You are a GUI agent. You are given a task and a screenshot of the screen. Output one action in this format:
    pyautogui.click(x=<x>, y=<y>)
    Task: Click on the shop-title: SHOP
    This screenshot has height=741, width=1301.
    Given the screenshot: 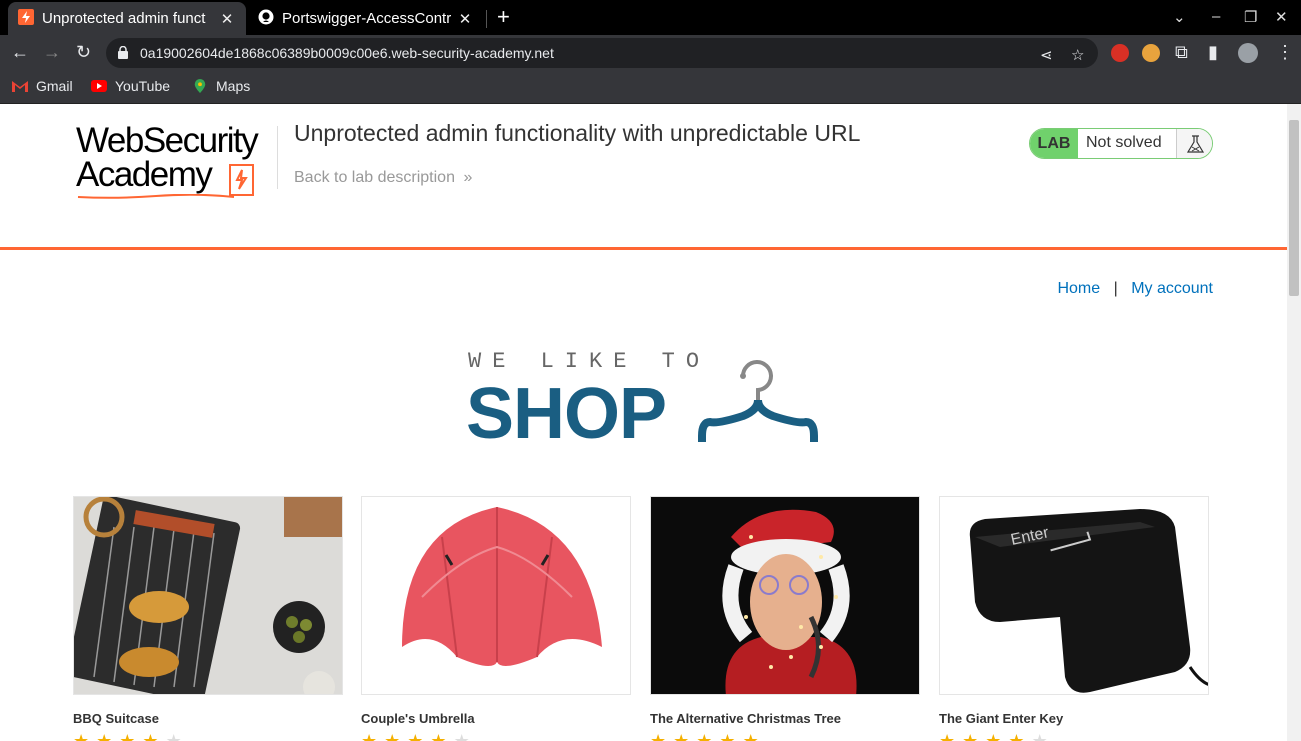 What is the action you would take?
    pyautogui.click(x=566, y=414)
    